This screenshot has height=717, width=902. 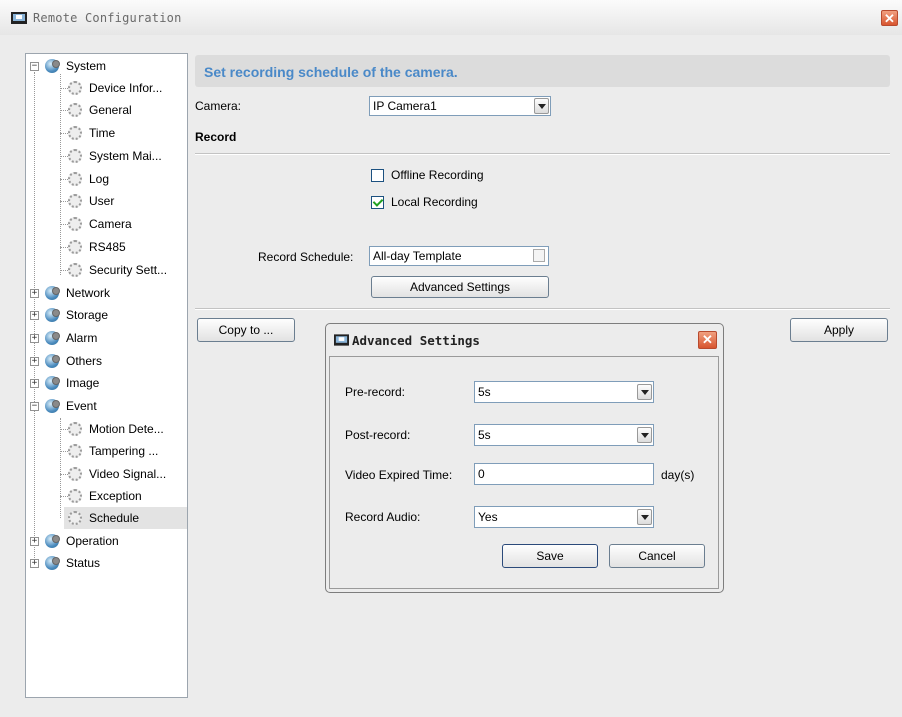 I want to click on dialog-close-button: ✕, so click(x=707, y=340).